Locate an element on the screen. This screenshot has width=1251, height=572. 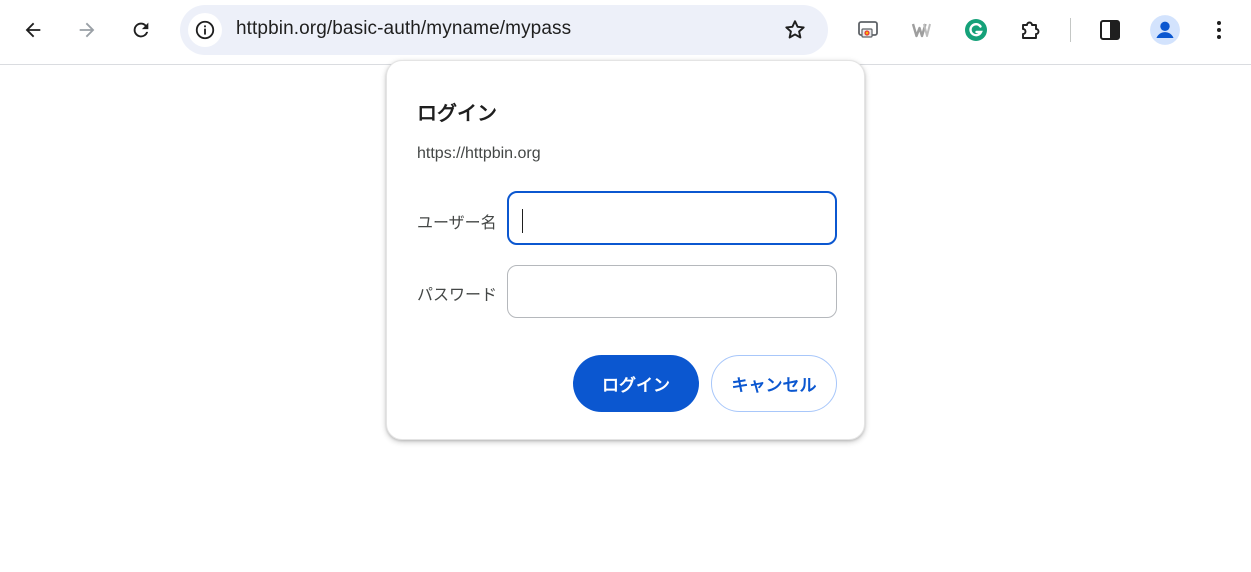
grammarly-icon is located at coordinates (976, 30).